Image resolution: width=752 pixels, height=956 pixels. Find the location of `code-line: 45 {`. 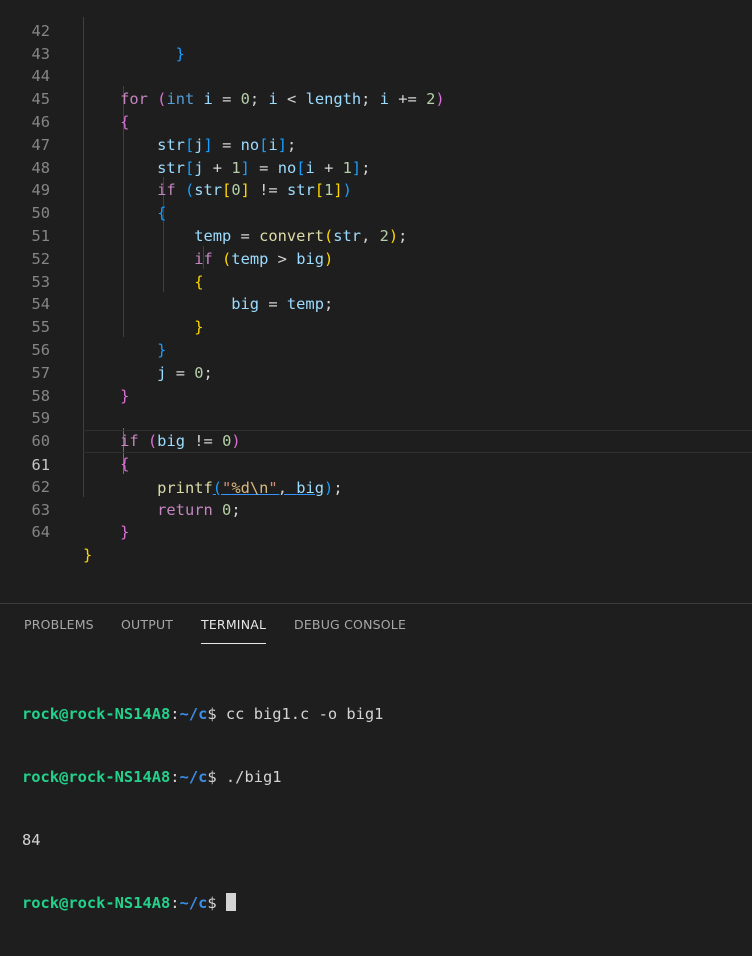

code-line: 45 { is located at coordinates (376, 98).